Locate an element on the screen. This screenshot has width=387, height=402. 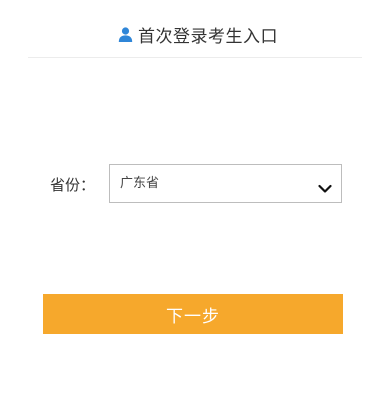
header-title-group: 首次登录考生入口 is located at coordinates (197, 34).